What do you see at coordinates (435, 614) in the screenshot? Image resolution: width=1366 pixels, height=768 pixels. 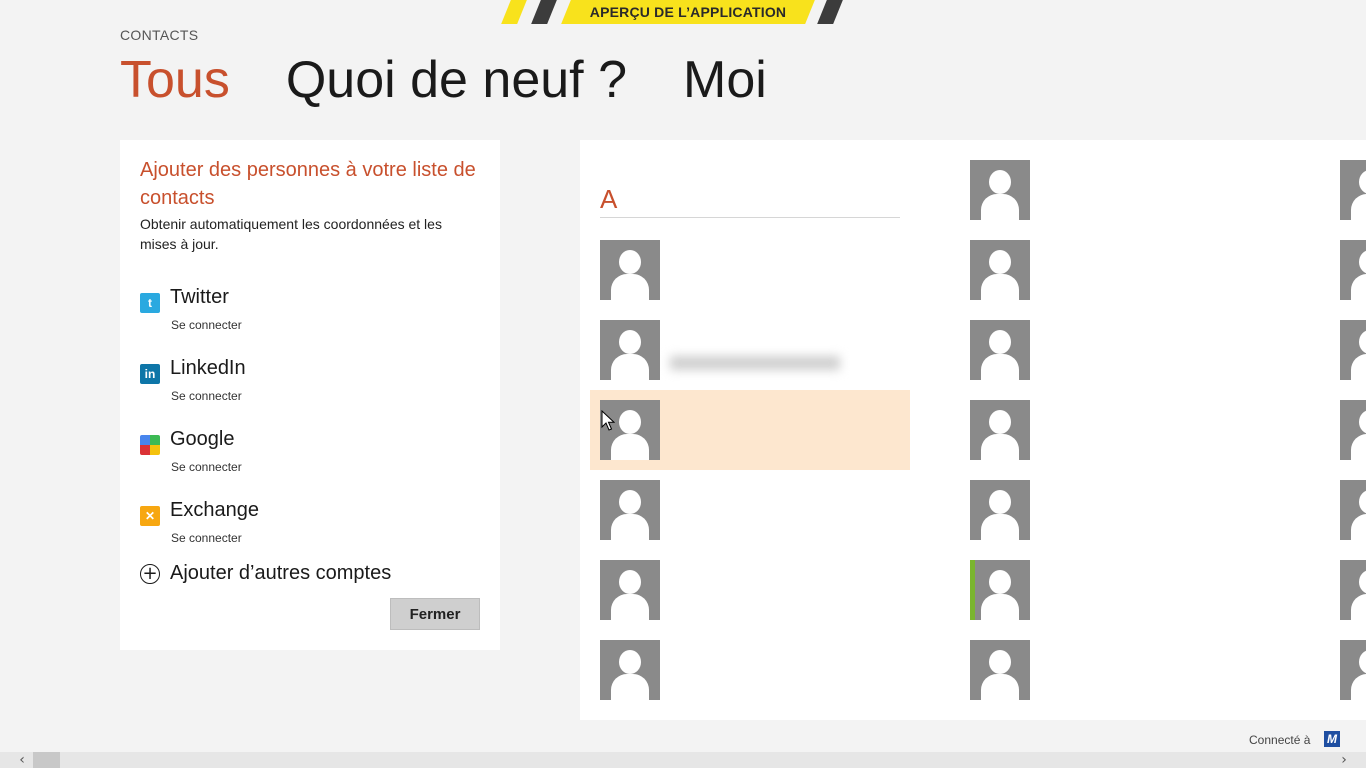 I see `close-button: Fermer` at bounding box center [435, 614].